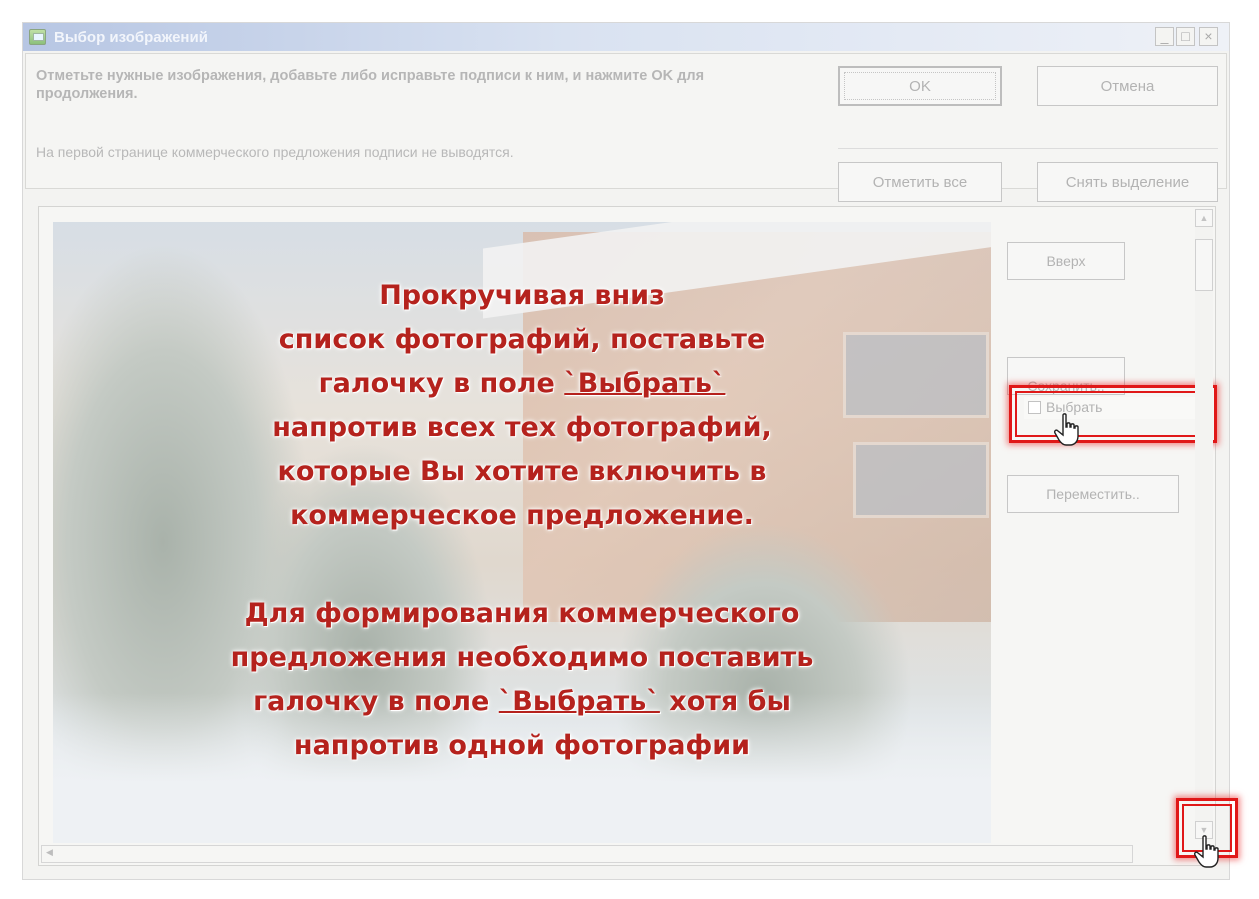 This screenshot has width=1259, height=899. I want to click on move-image-label: Переместить.., so click(1093, 494).